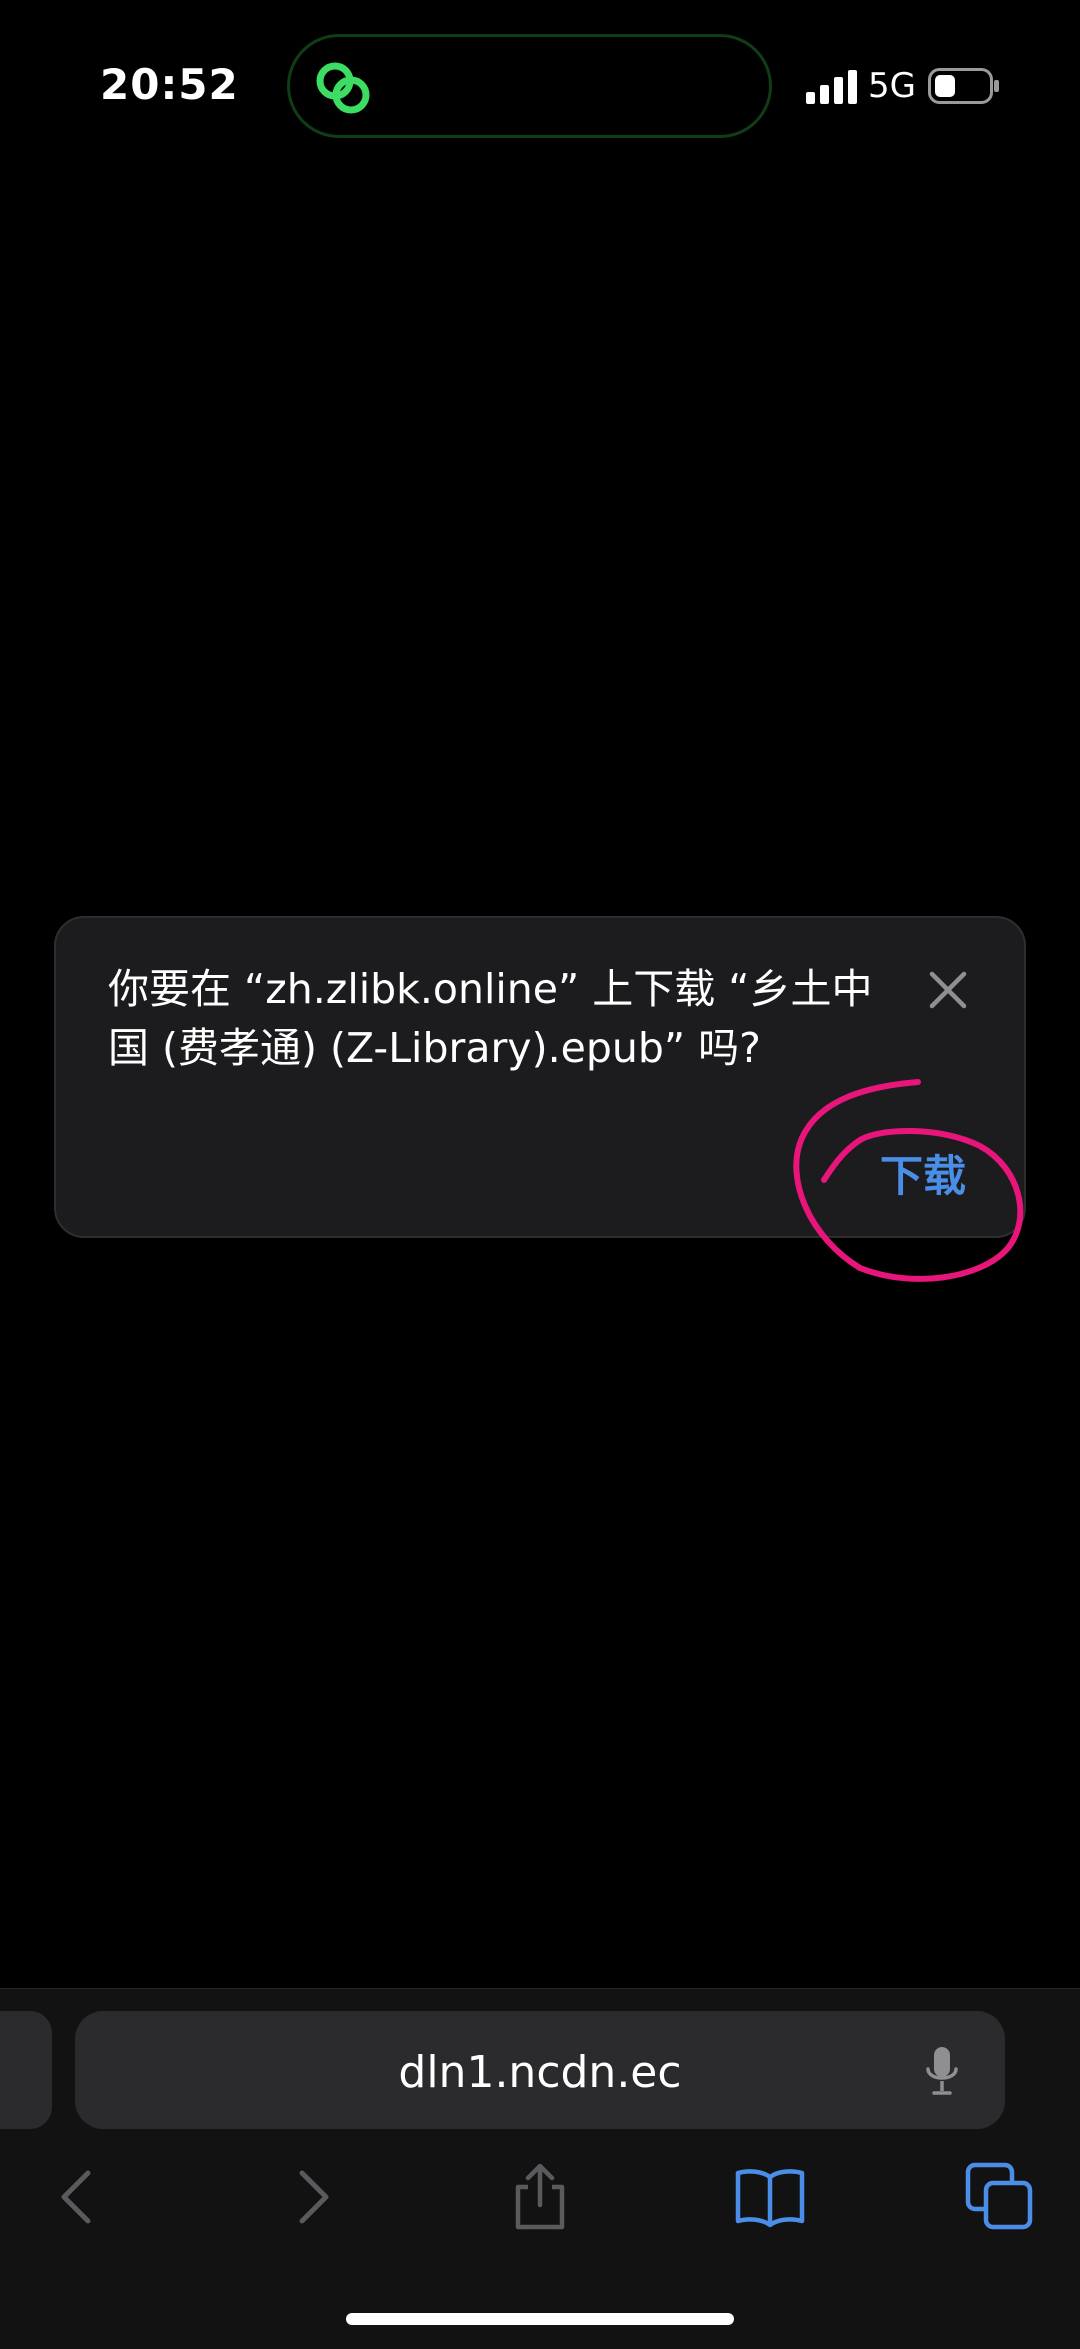  I want to click on share-icon, so click(540, 2197).